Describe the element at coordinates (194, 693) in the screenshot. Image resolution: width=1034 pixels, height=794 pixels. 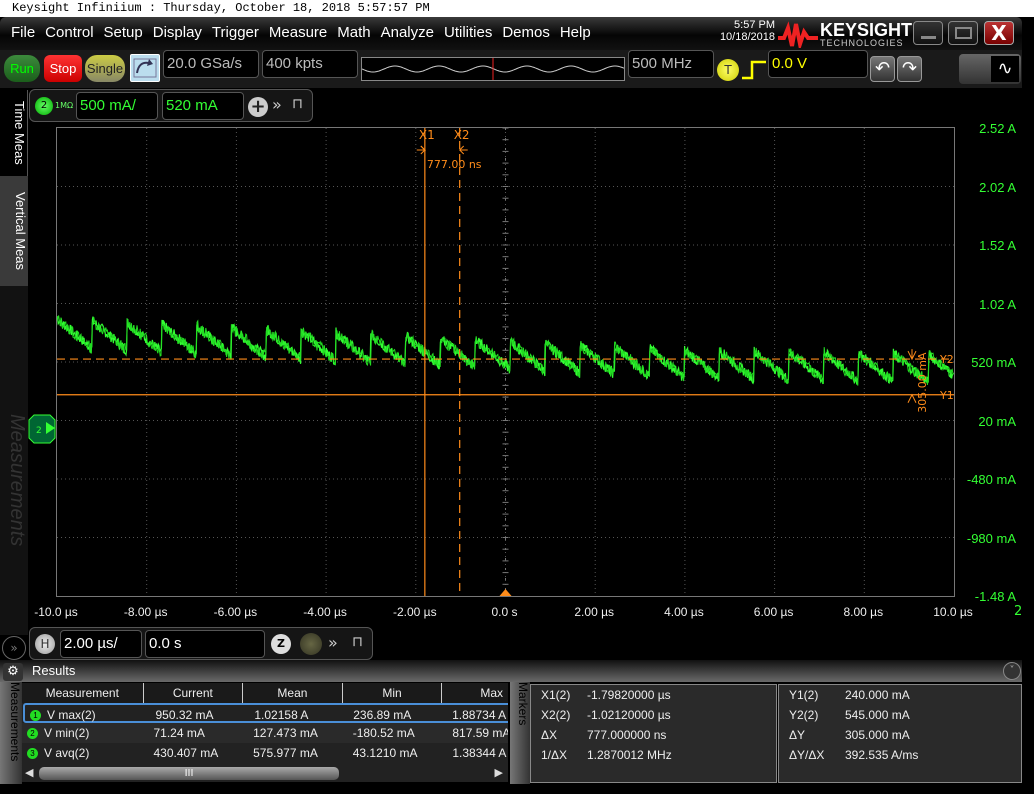
I see `column-header-current: Current` at that location.